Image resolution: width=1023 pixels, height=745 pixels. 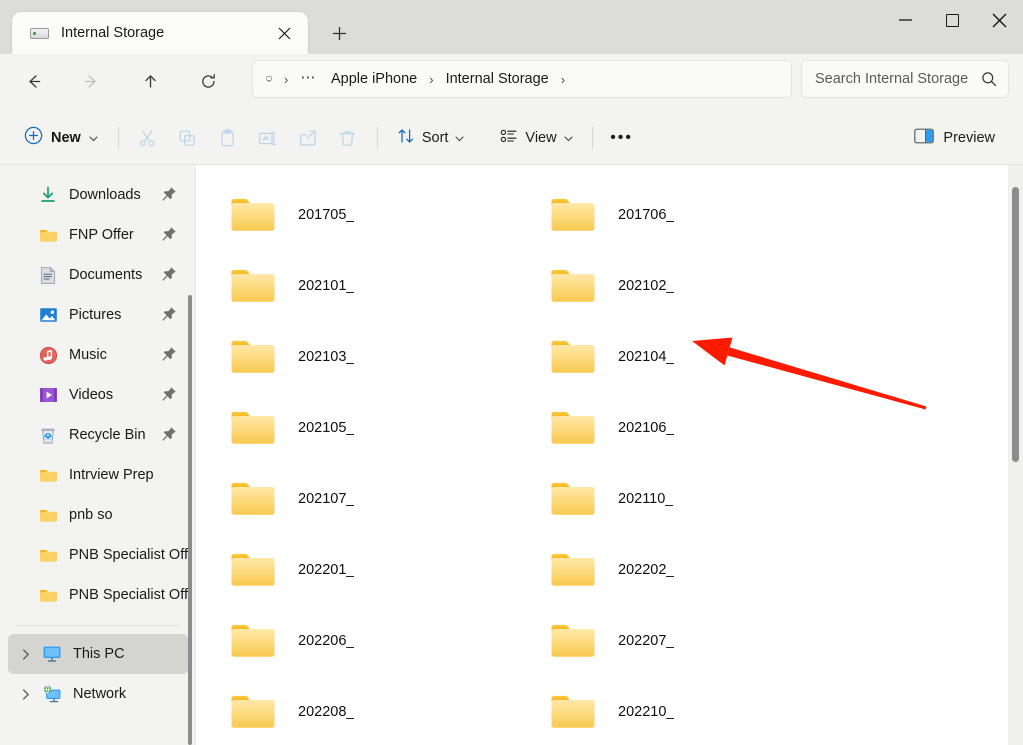 I want to click on this-pc-icon, so click(x=269, y=79).